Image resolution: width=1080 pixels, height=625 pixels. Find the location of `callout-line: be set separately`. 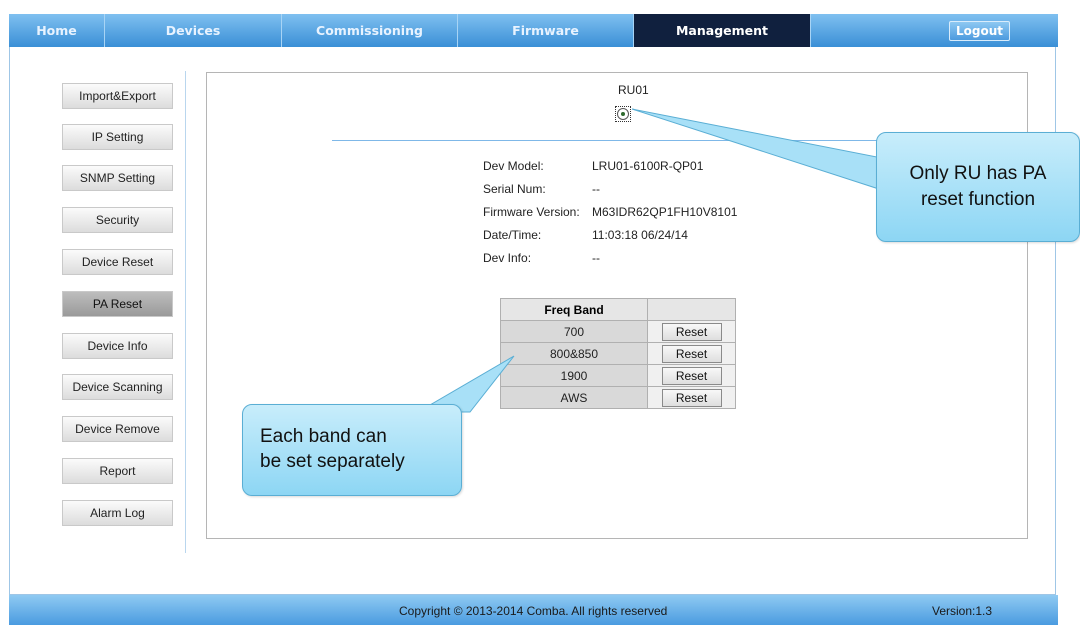

callout-line: be set separately is located at coordinates (332, 461).